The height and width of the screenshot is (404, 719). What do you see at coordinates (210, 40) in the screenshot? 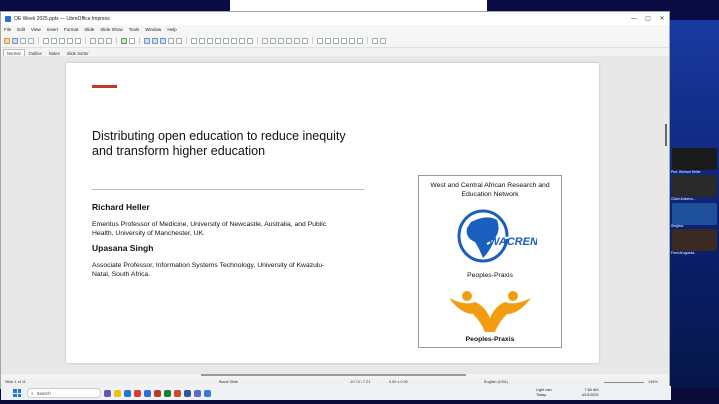
I see `rectangle-icon` at bounding box center [210, 40].